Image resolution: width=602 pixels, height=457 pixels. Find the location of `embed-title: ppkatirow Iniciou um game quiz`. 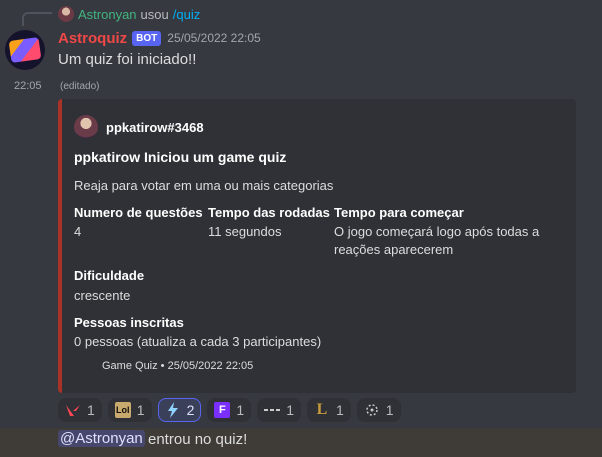

embed-title: ppkatirow Iniciou um game quiz is located at coordinates (180, 157).